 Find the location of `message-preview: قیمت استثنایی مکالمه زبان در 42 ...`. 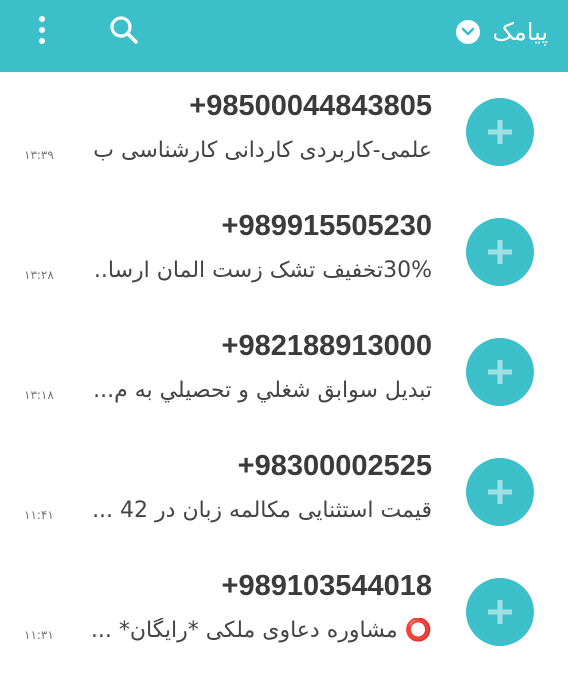

message-preview: قیمت استثنایی مکالمه زبان در 42 ... is located at coordinates (262, 510).